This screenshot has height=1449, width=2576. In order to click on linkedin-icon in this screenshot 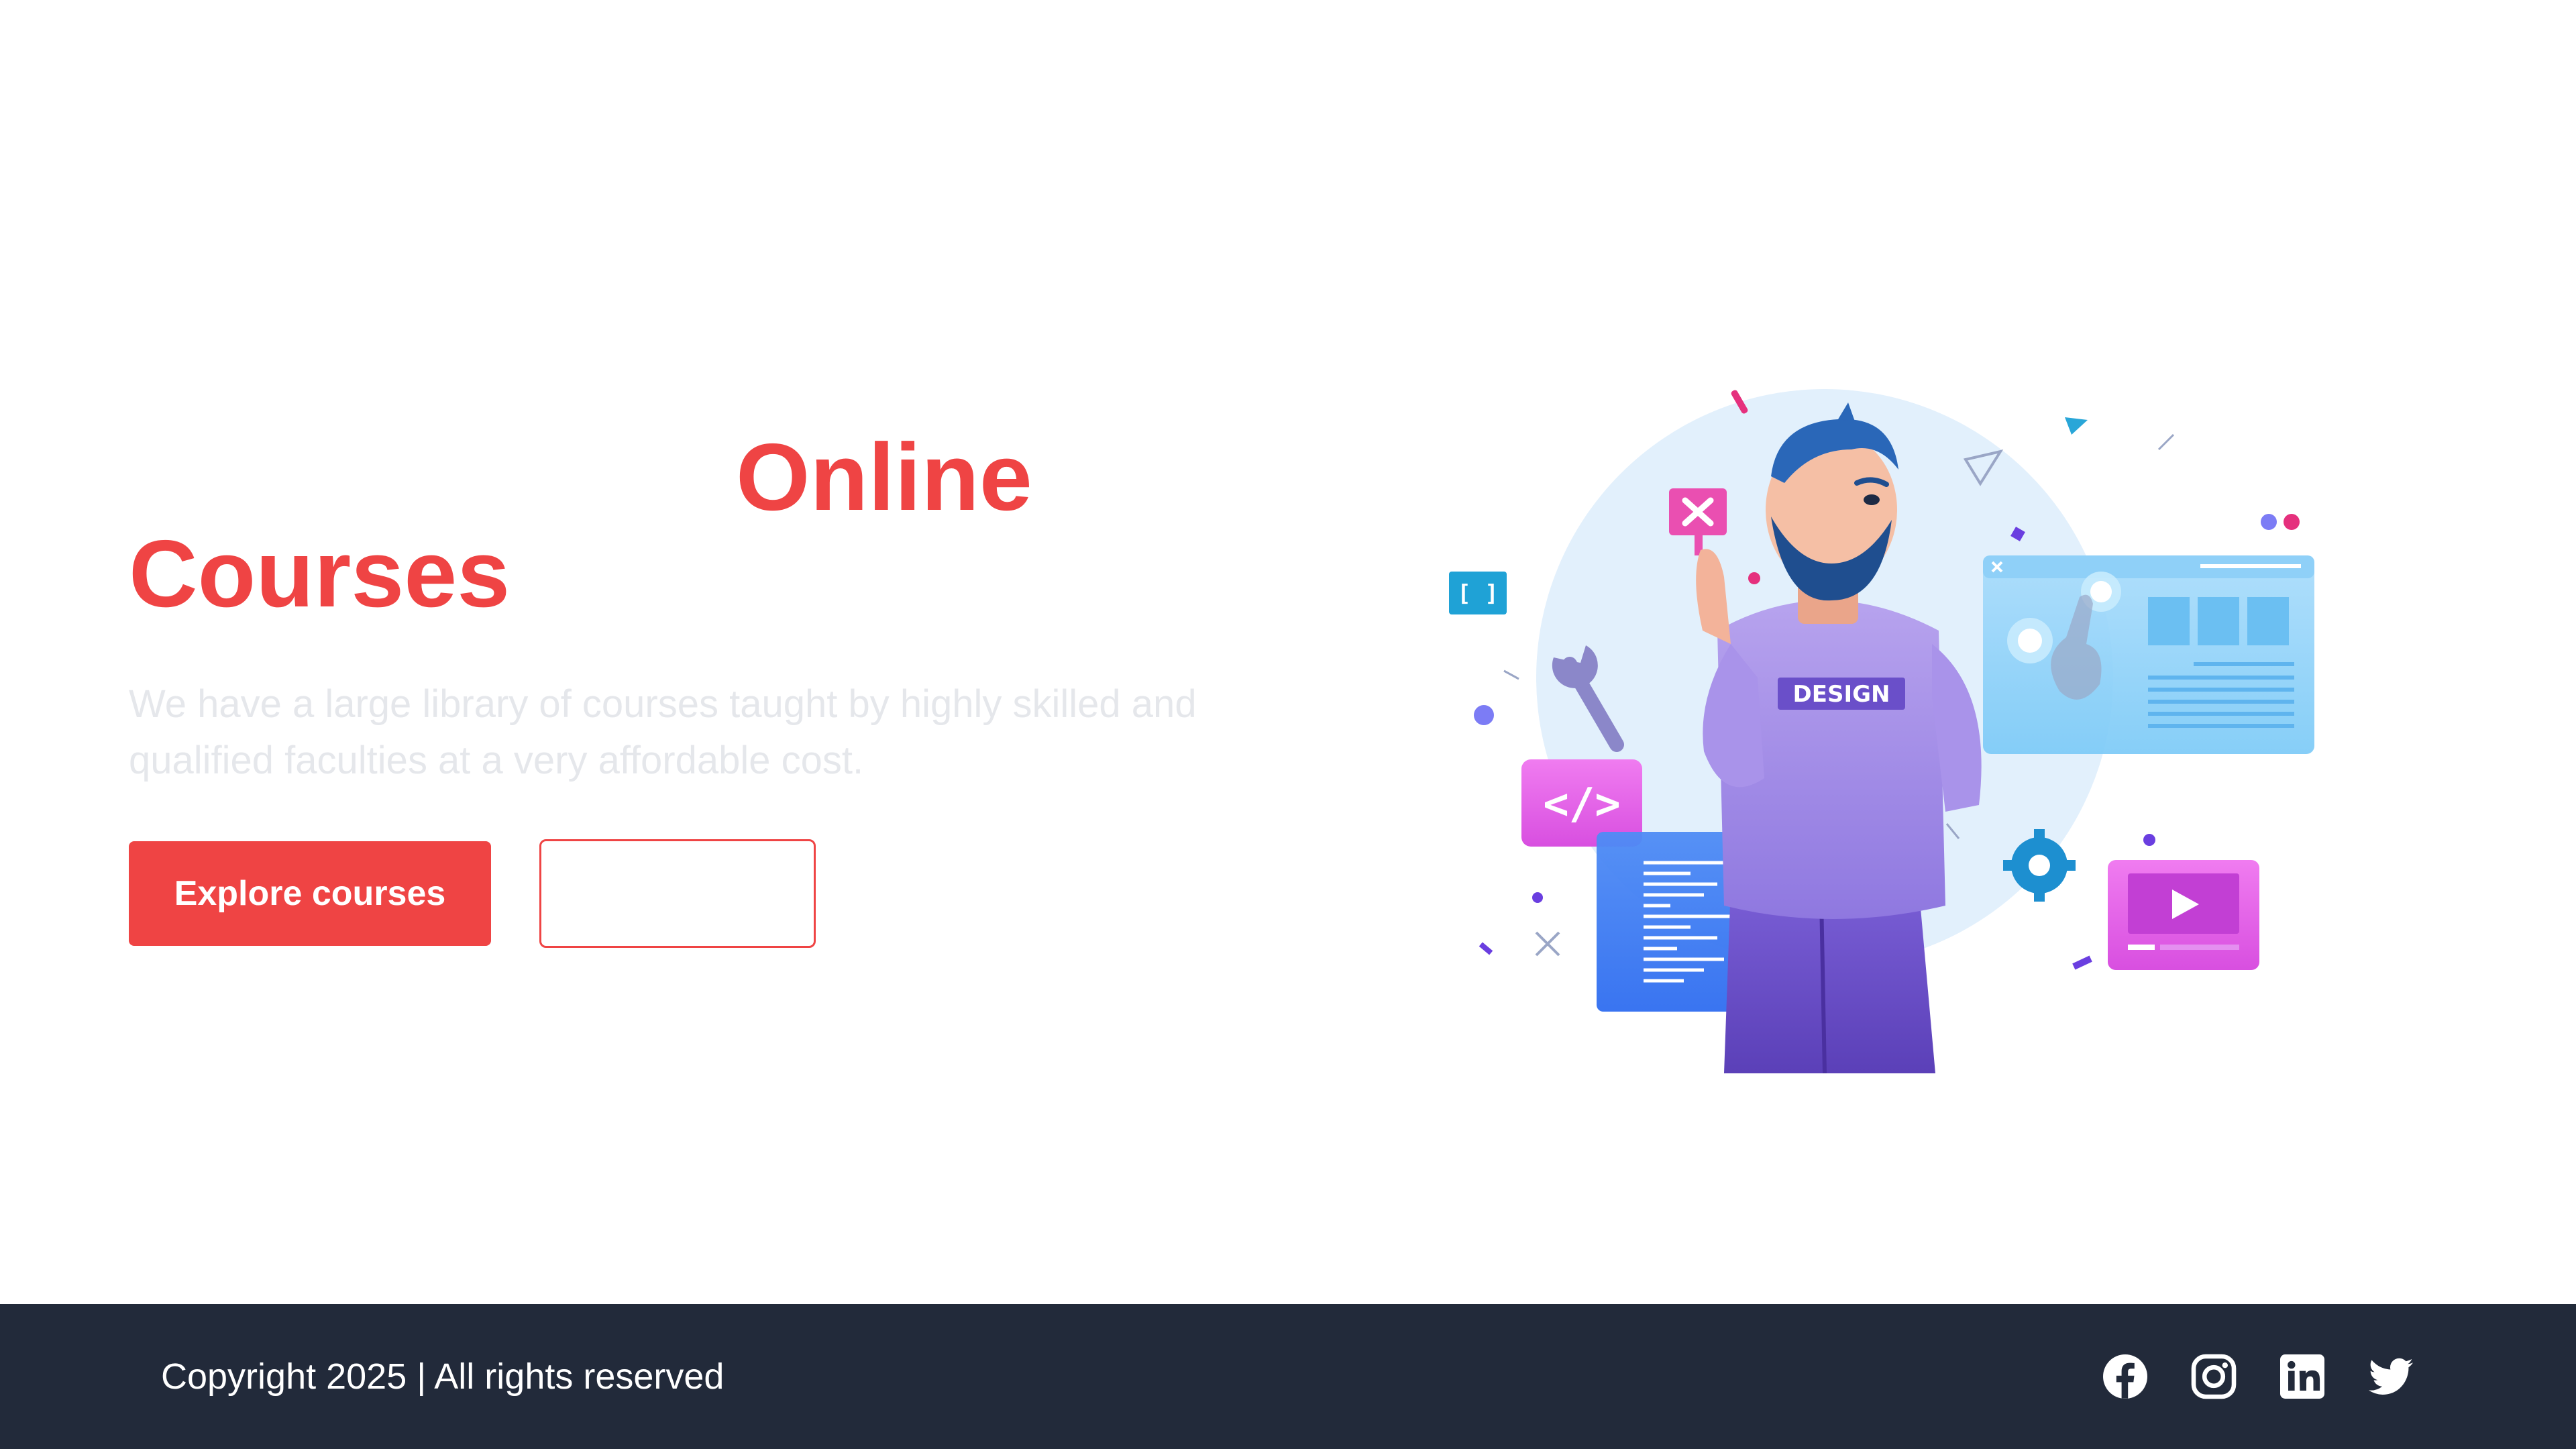, I will do `click(2302, 1376)`.